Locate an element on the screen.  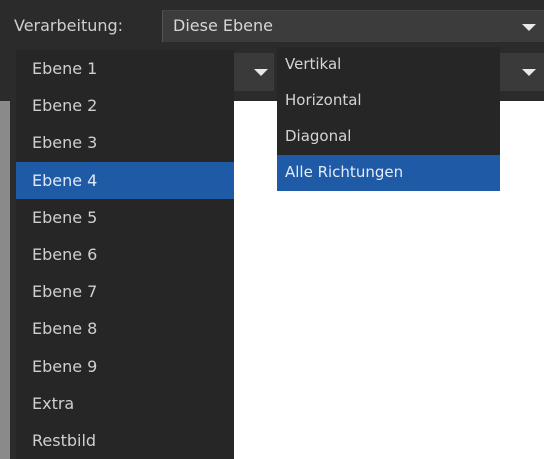
layer-option-4: Ebene 4 is located at coordinates (125, 180).